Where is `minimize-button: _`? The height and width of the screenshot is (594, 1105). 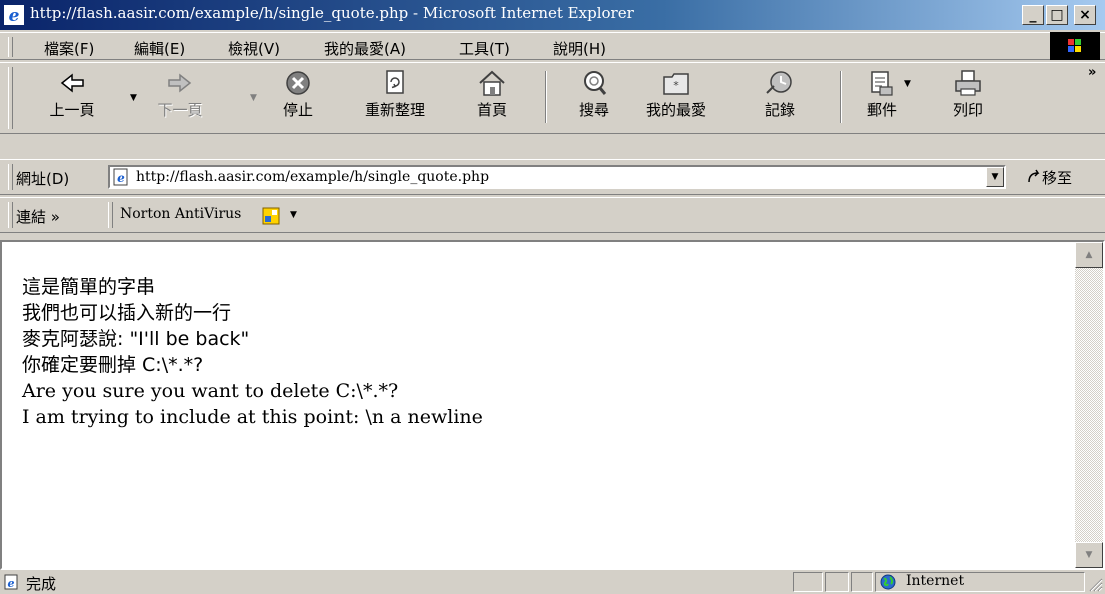 minimize-button: _ is located at coordinates (1033, 15).